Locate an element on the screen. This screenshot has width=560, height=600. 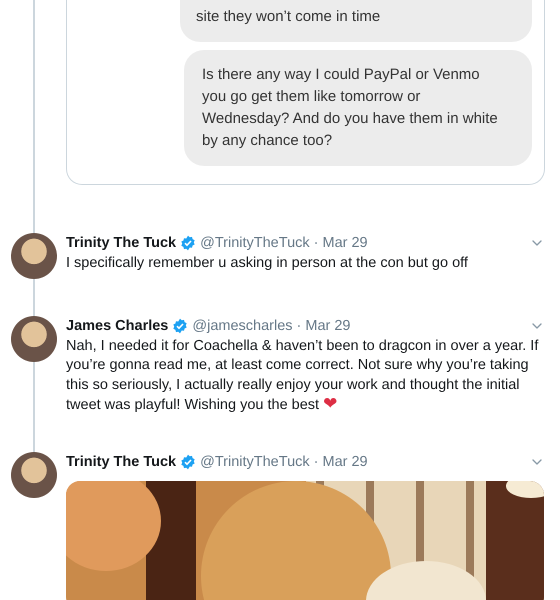
message-bubble: Is there any way I could PayPal or Venmo you go get them like tomorrow or Wednesday? And do you have them in white by any chance too? is located at coordinates (358, 108).